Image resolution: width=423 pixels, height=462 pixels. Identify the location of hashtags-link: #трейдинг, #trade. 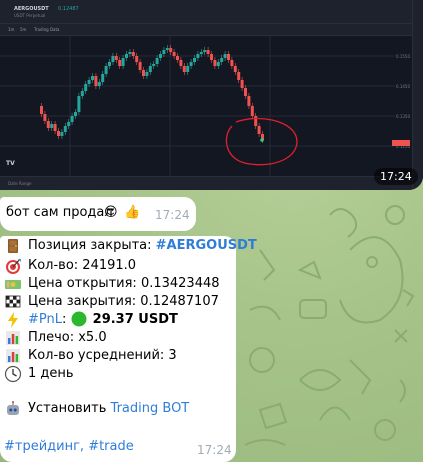
(69, 447).